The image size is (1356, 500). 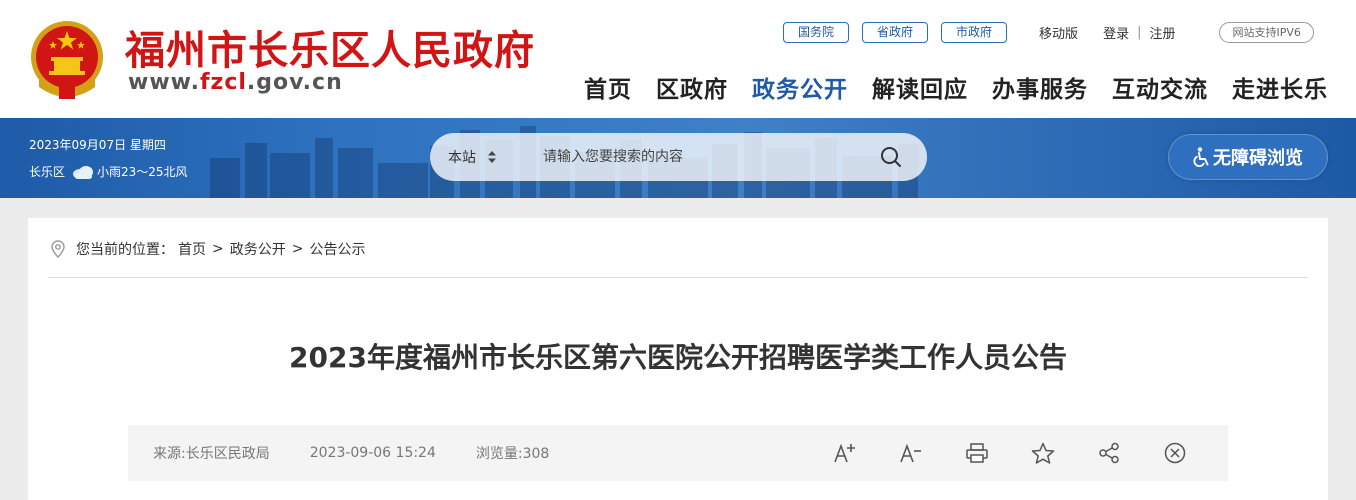 What do you see at coordinates (67, 60) in the screenshot?
I see `national-emblem-icon` at bounding box center [67, 60].